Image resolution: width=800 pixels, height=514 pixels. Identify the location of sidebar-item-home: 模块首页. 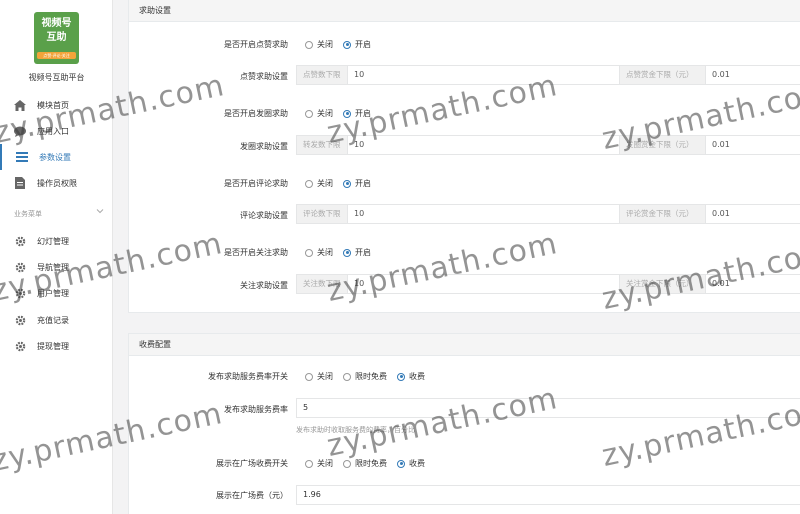
(56, 105).